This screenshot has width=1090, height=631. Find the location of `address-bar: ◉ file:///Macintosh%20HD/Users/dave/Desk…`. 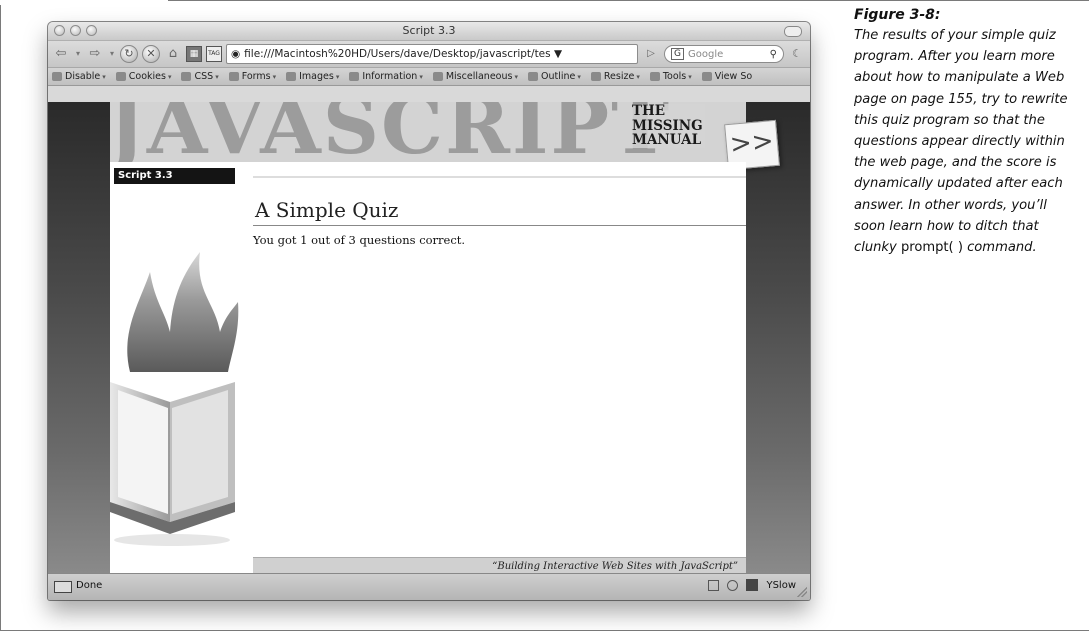

address-bar: ◉ file:///Macintosh%20HD/Users/dave/Desk… is located at coordinates (432, 54).